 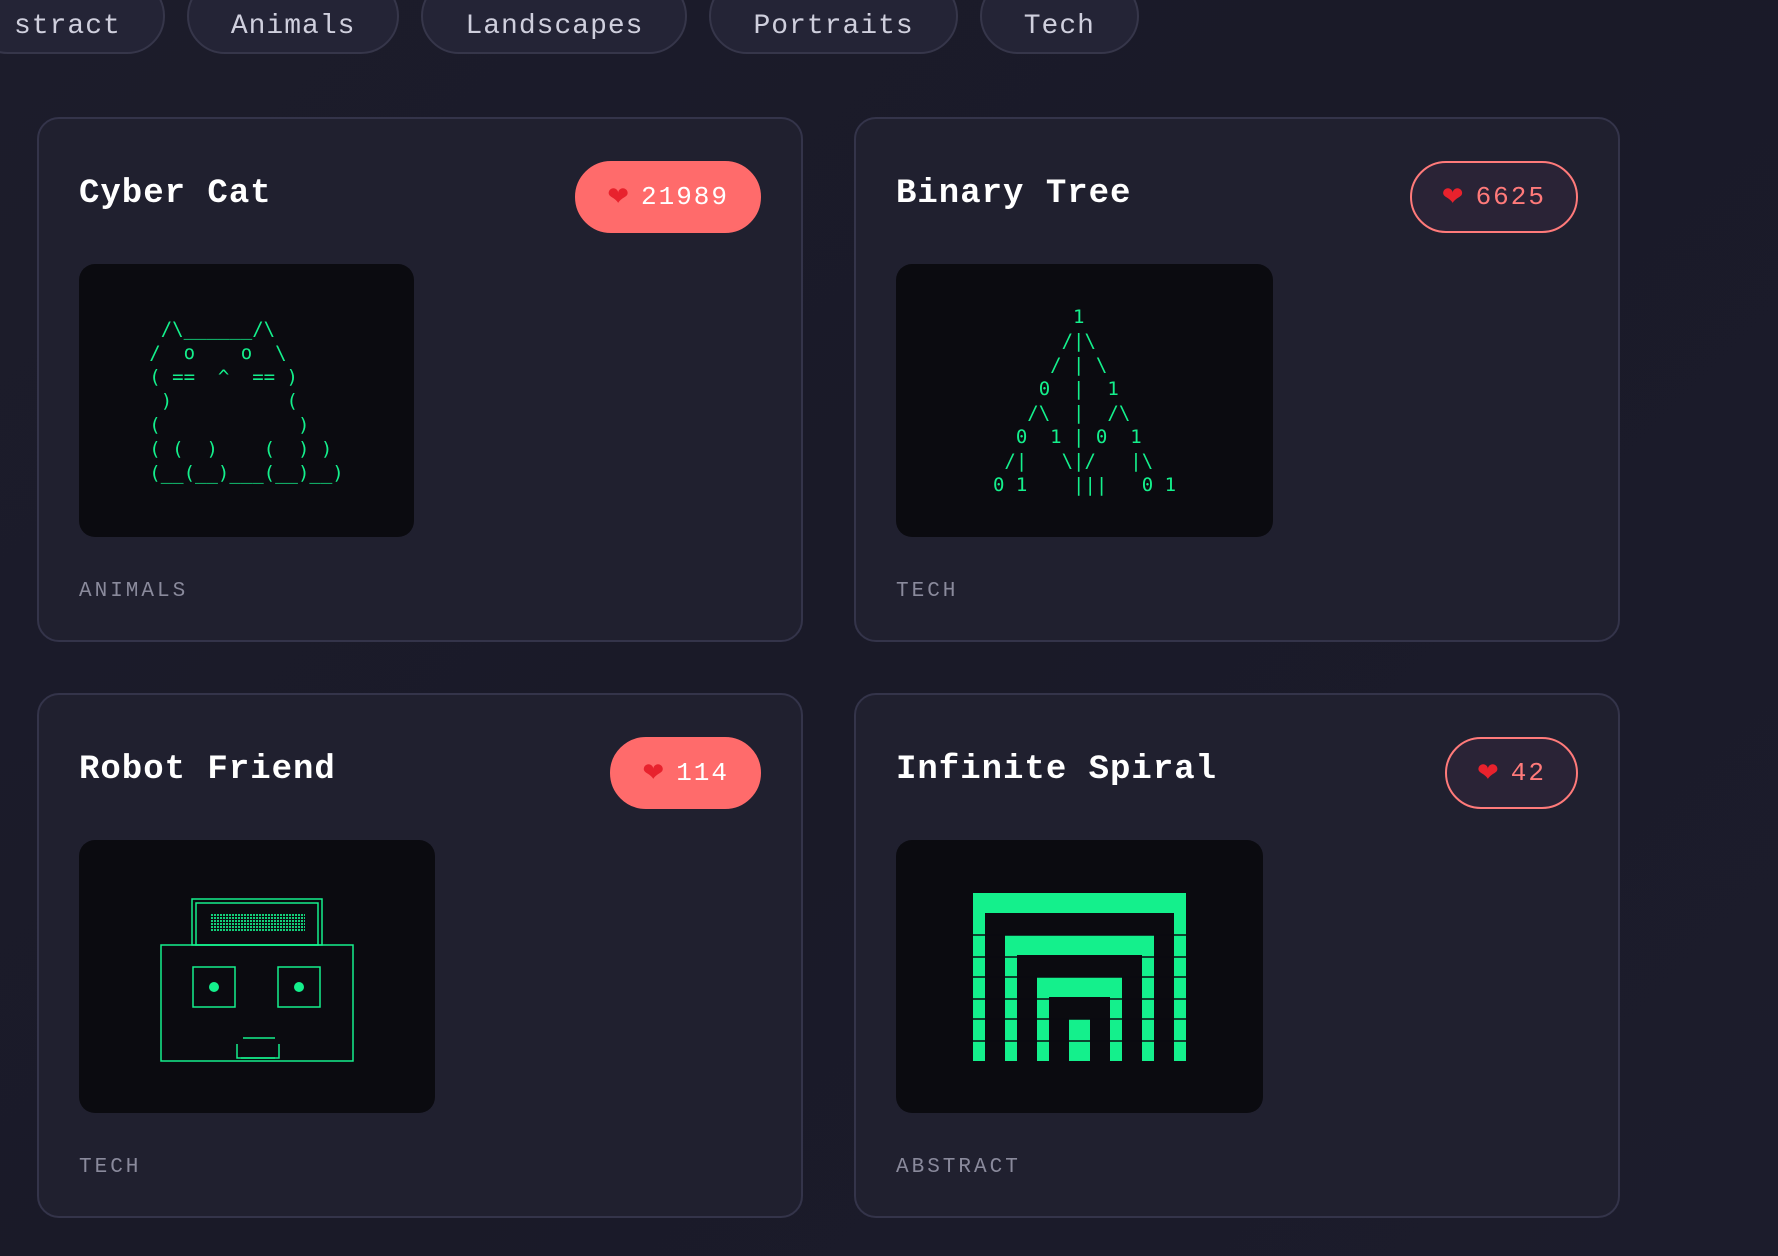 What do you see at coordinates (702, 773) in the screenshot?
I see `like-count: 114` at bounding box center [702, 773].